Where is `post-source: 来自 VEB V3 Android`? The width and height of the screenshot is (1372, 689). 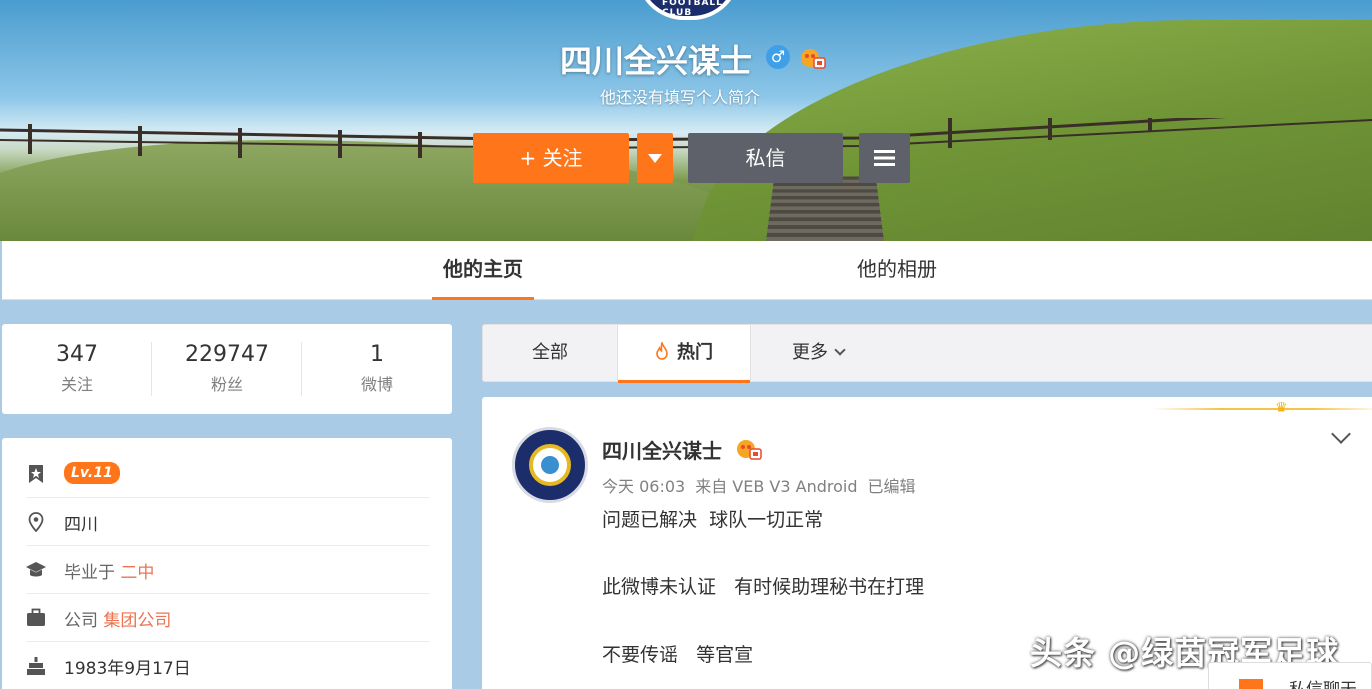
post-source: 来自 VEB V3 Android is located at coordinates (776, 486).